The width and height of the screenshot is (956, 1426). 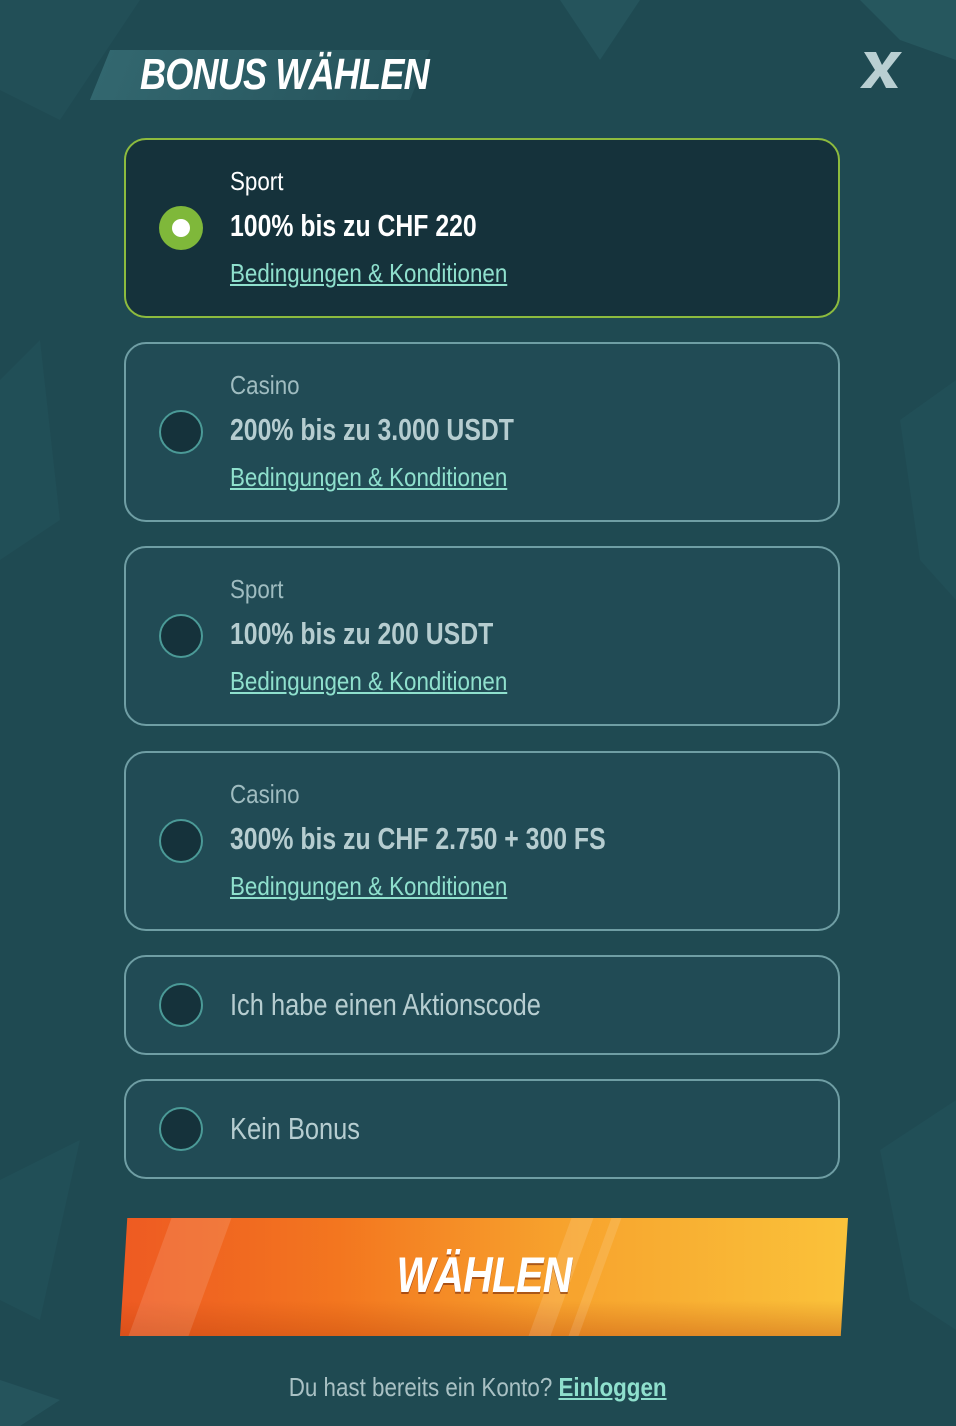 I want to click on bonus-offer: 100% bis zu CHF 220, so click(x=353, y=225).